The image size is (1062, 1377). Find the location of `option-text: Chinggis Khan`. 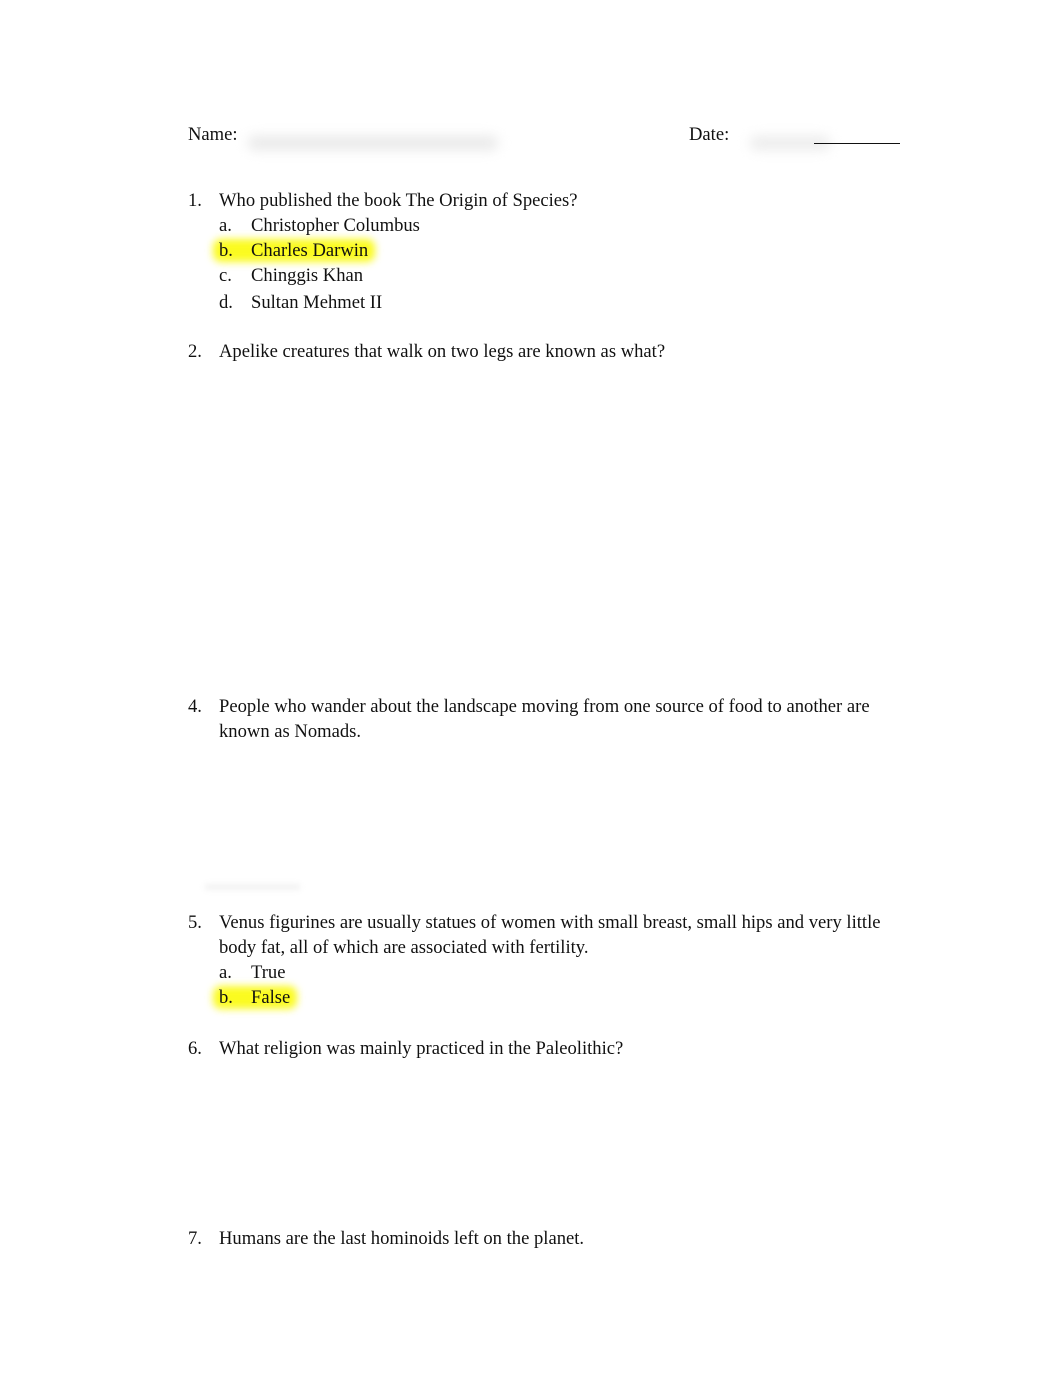

option-text: Chinggis Khan is located at coordinates (307, 275).